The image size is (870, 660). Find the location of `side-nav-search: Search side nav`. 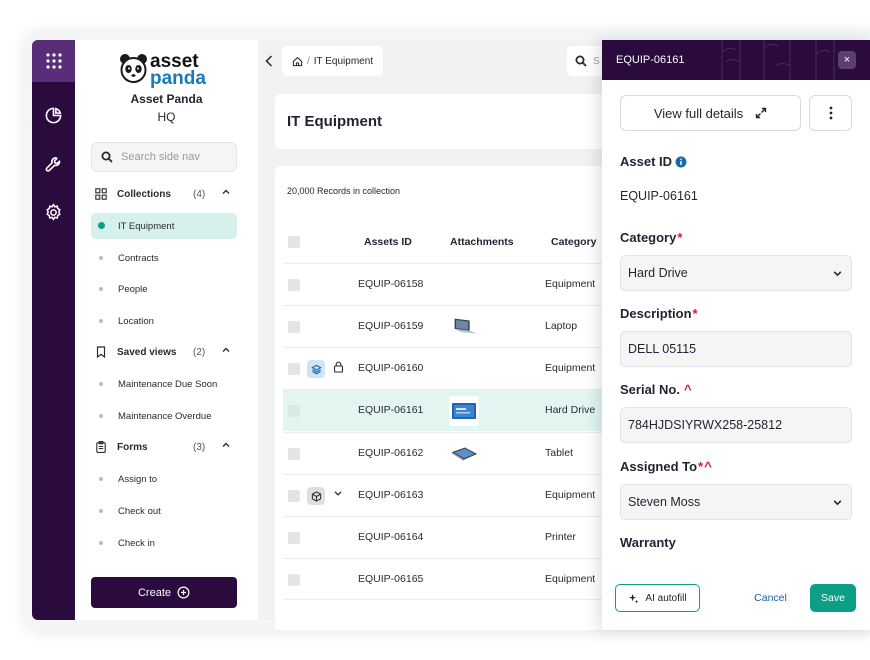

side-nav-search: Search side nav is located at coordinates (164, 157).